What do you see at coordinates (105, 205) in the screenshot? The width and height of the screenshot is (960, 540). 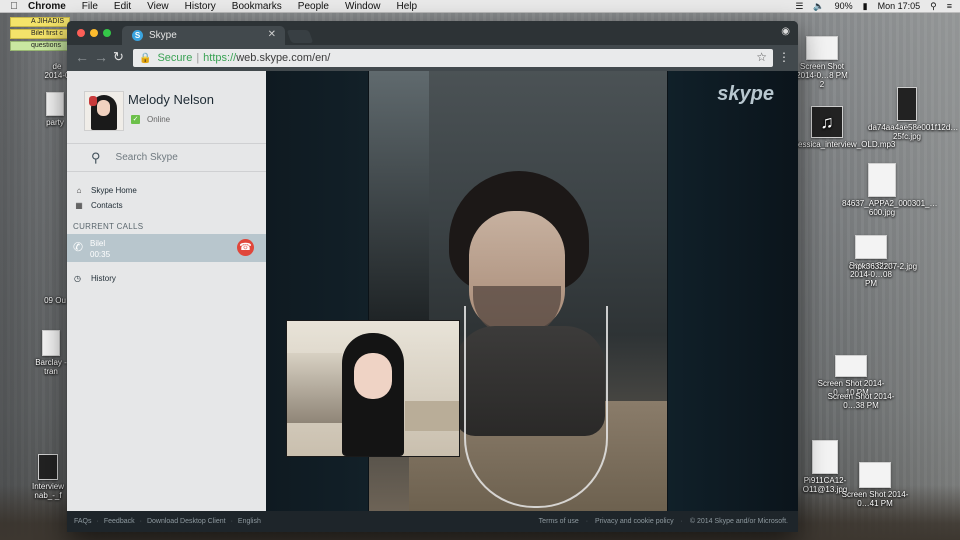 I see `sidebar-item-contacts: ▦ Contacts` at bounding box center [105, 205].